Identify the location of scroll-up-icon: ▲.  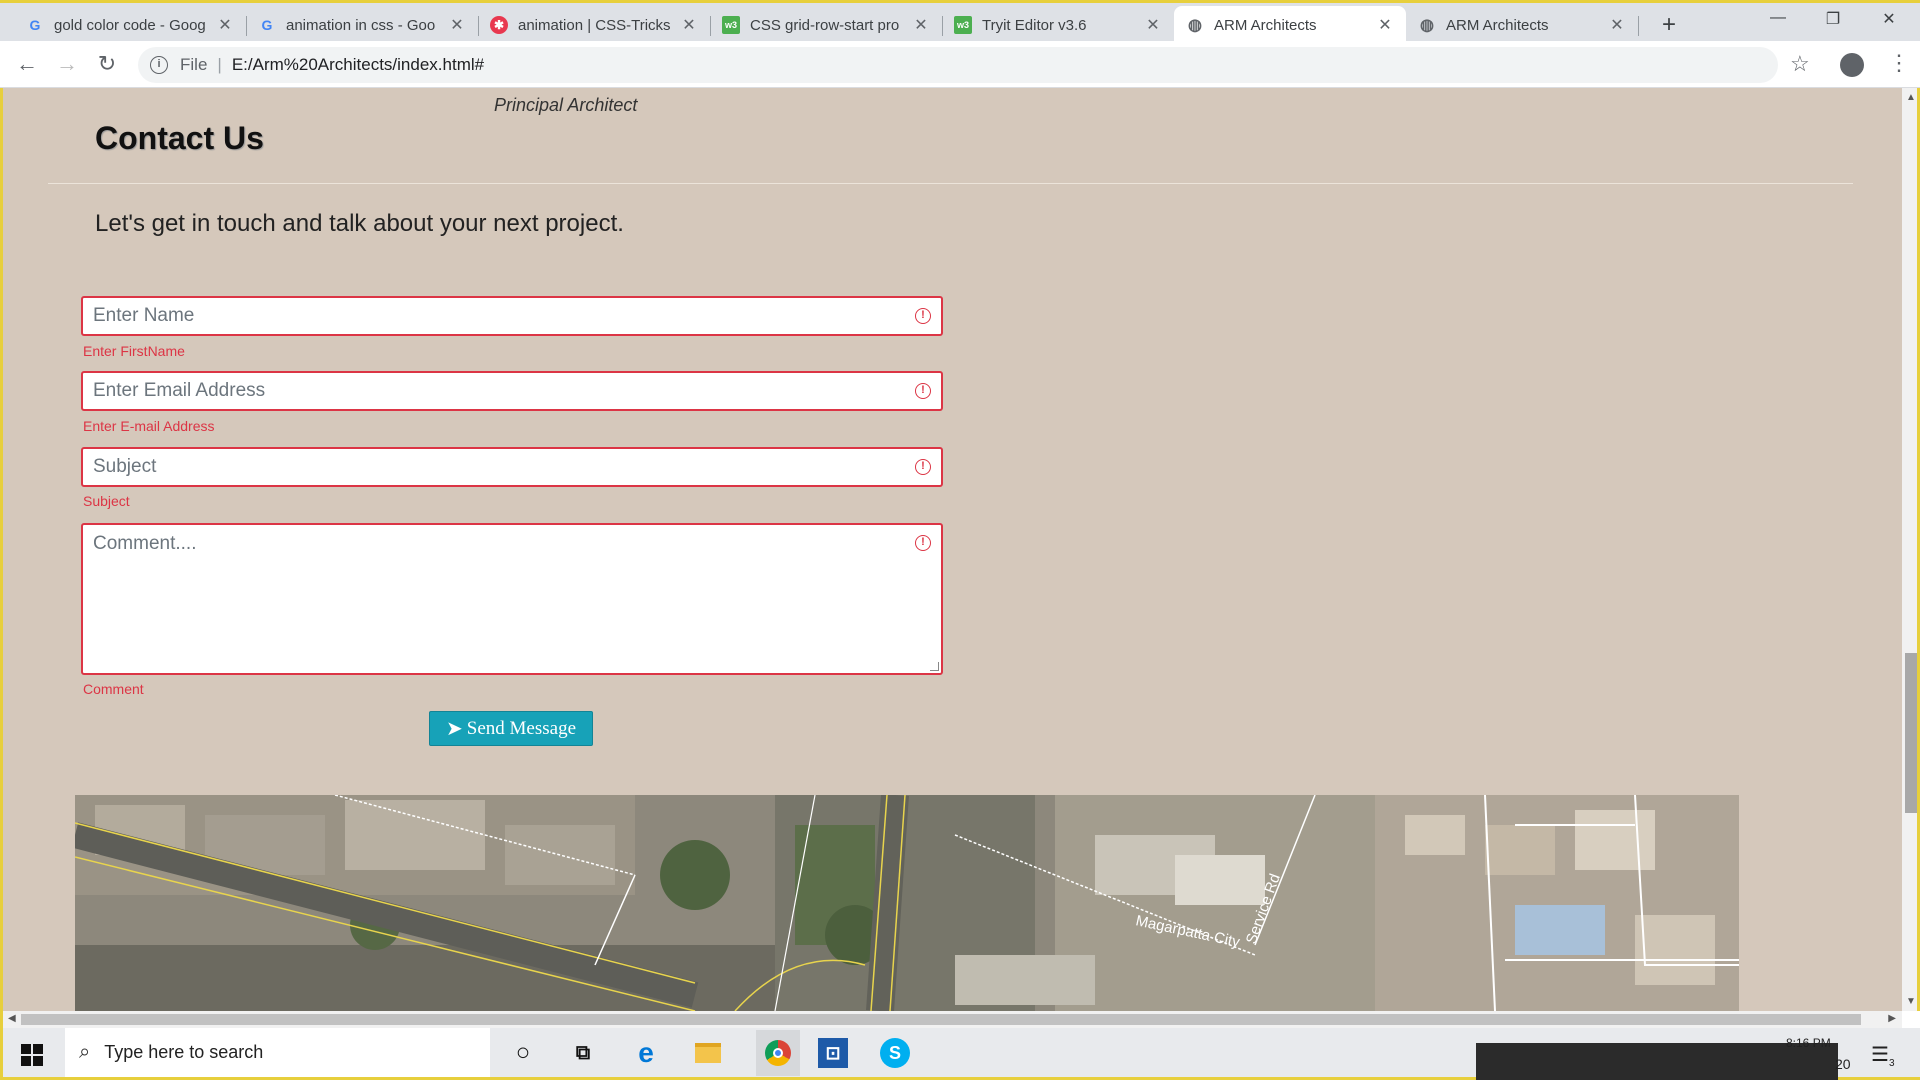
(1911, 97).